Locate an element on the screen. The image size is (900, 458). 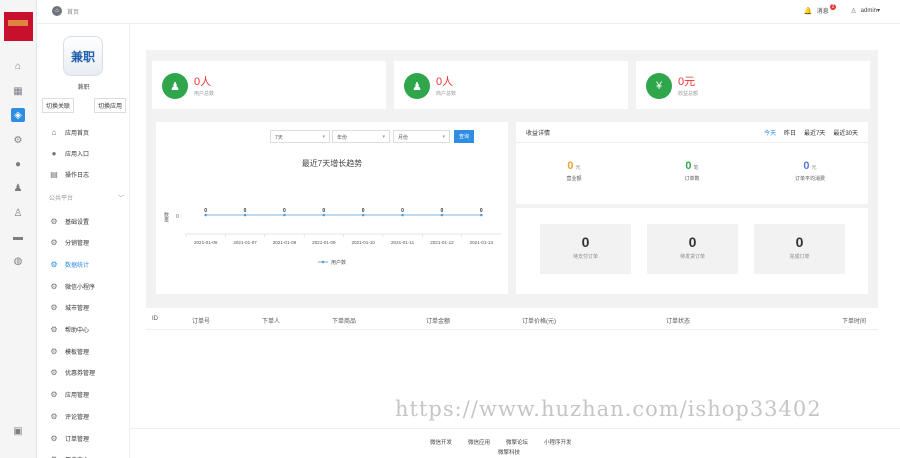
sidebar-item-label: 优惠券管理 is located at coordinates (80, 374).